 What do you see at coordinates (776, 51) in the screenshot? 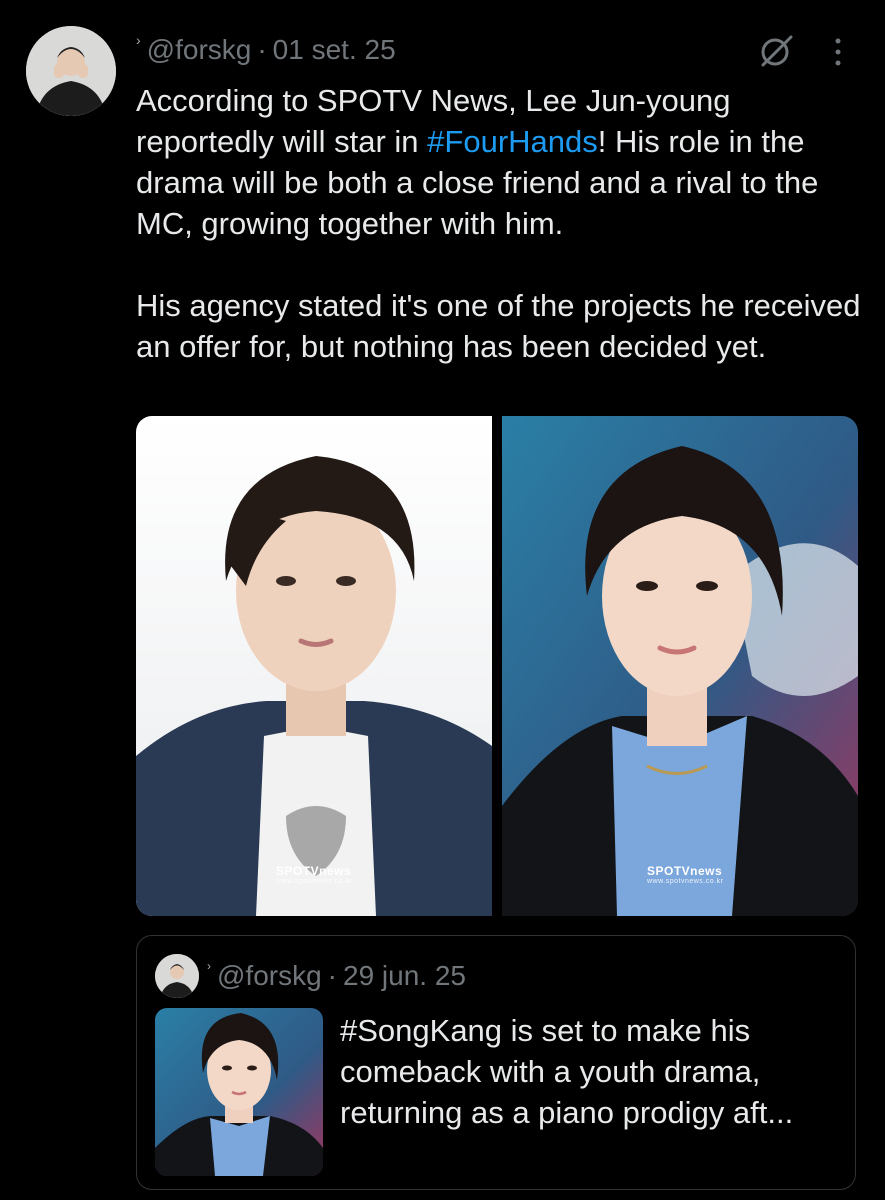
I see `grok-icon` at bounding box center [776, 51].